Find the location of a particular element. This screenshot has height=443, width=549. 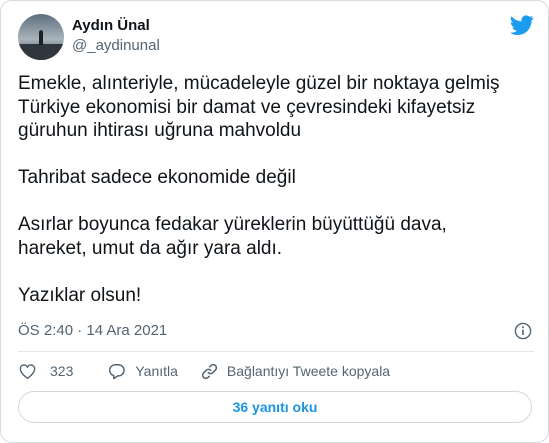

link-icon is located at coordinates (209, 371).